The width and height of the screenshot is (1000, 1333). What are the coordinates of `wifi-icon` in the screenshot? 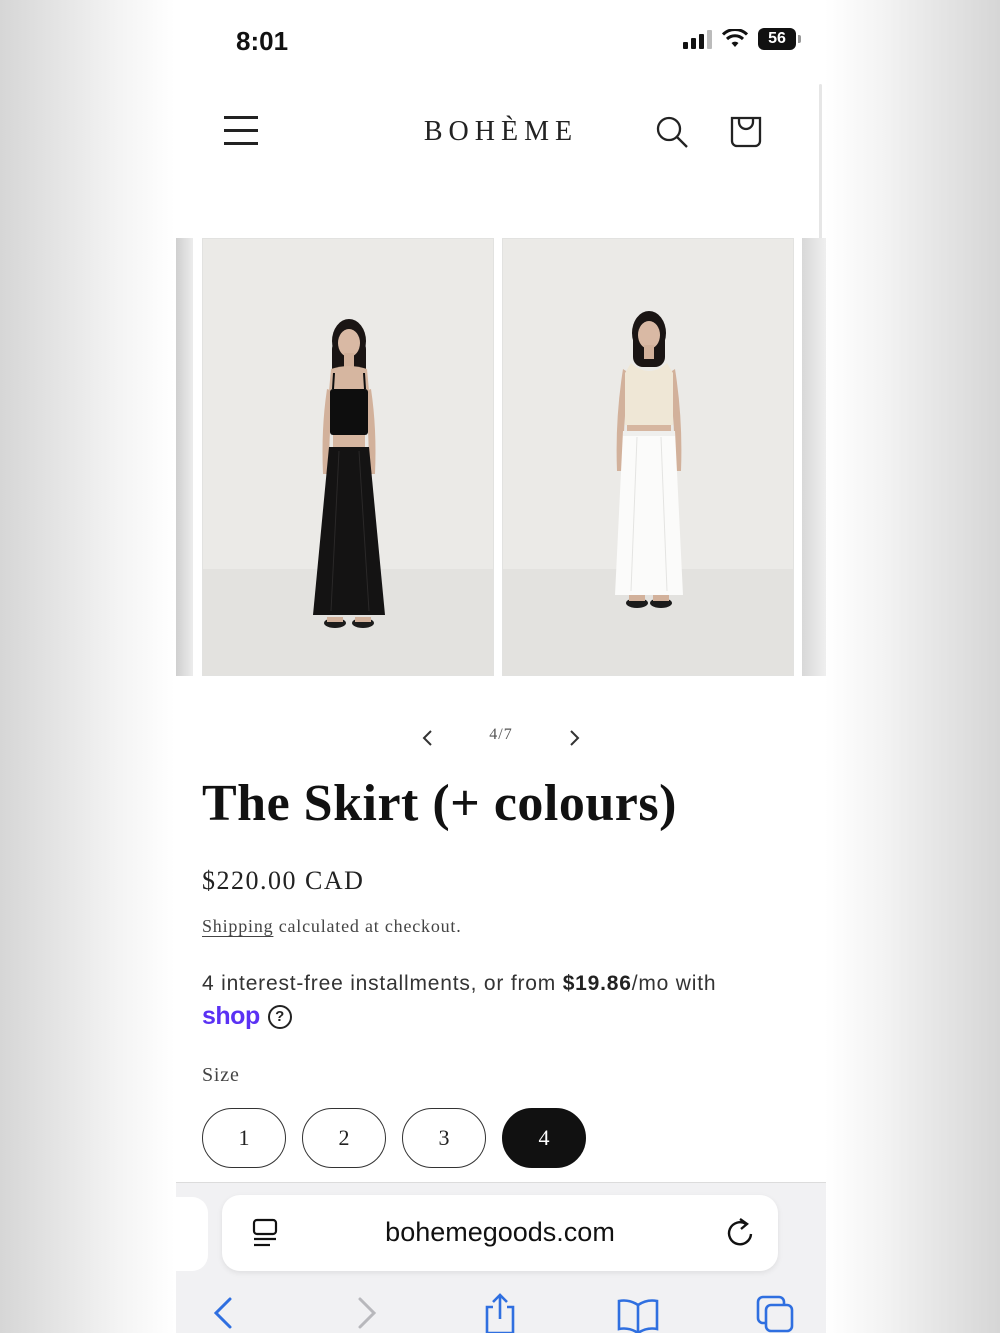 It's located at (735, 38).